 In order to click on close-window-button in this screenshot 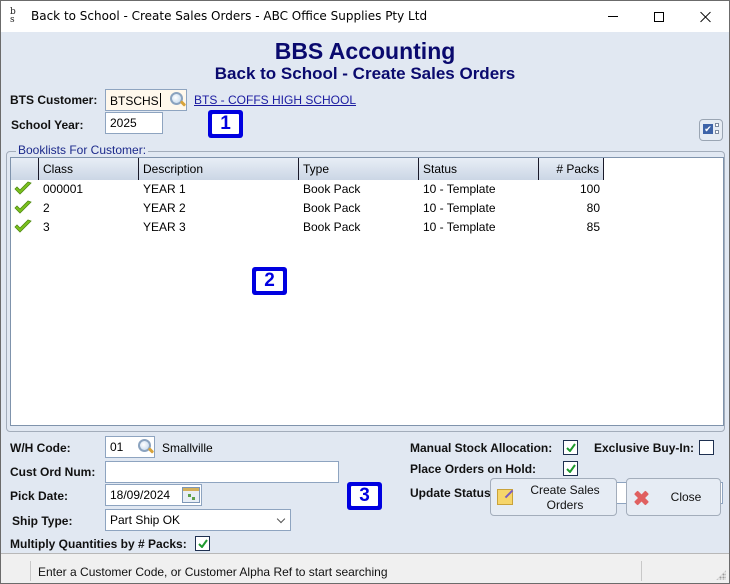, I will do `click(706, 16)`.